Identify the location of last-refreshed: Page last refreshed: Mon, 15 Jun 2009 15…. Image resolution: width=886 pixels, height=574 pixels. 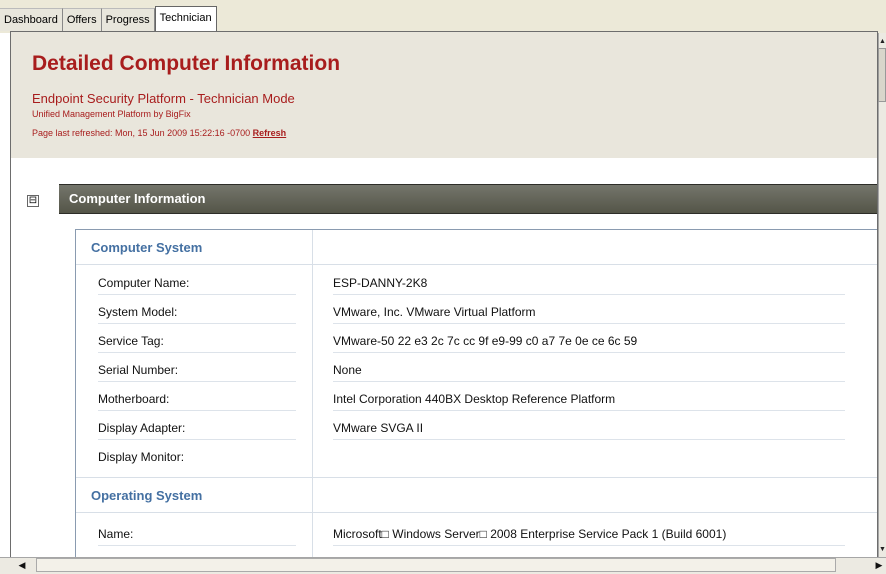
(159, 133).